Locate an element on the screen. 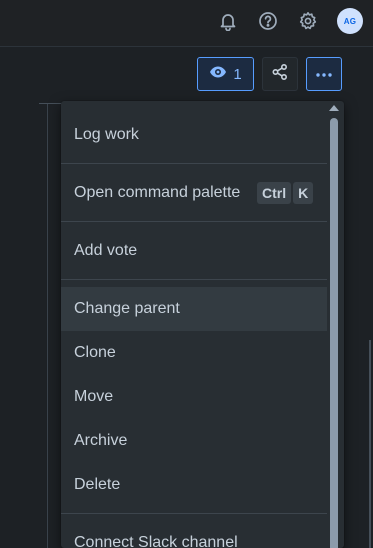 The height and width of the screenshot is (548, 373). avatar-initials: AG is located at coordinates (350, 21).